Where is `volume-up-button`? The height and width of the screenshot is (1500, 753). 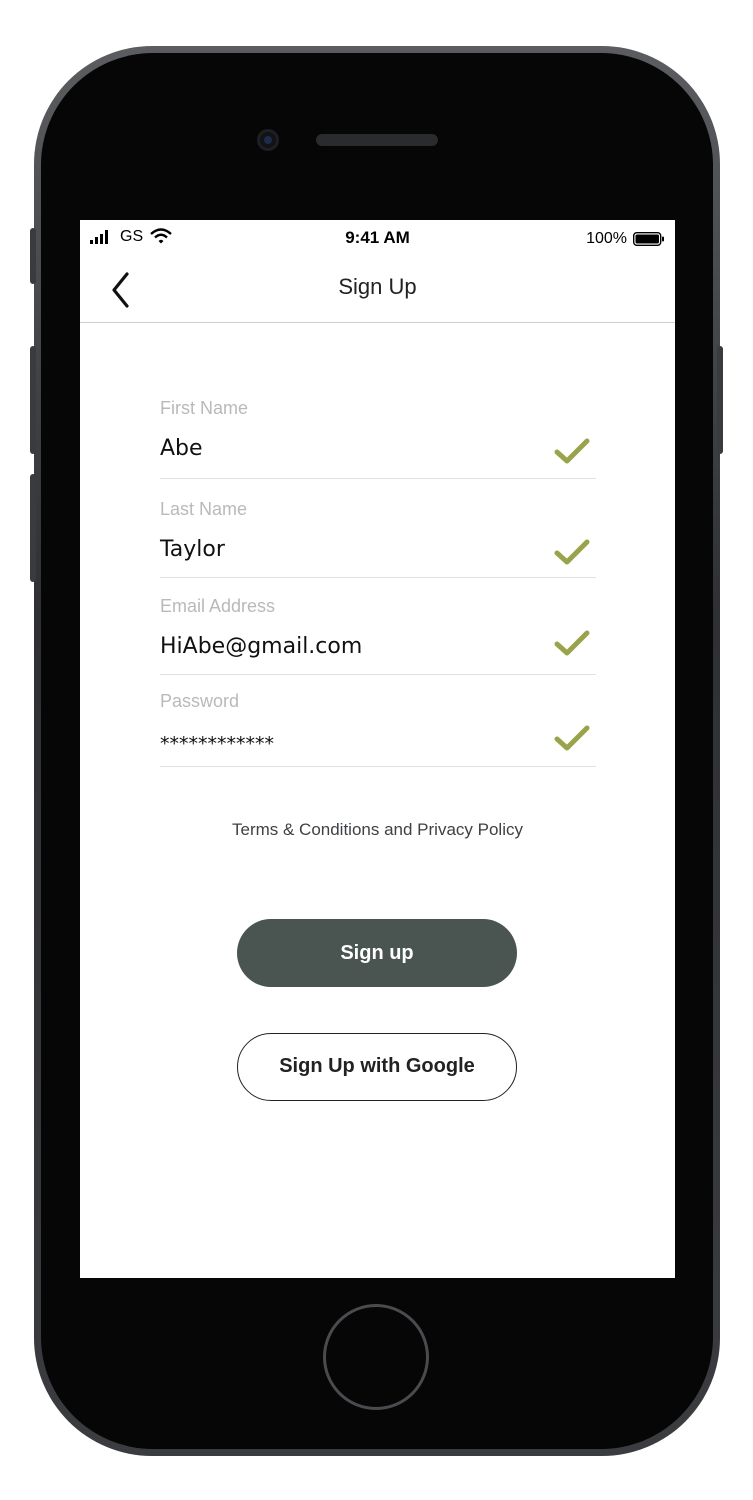 volume-up-button is located at coordinates (33, 400).